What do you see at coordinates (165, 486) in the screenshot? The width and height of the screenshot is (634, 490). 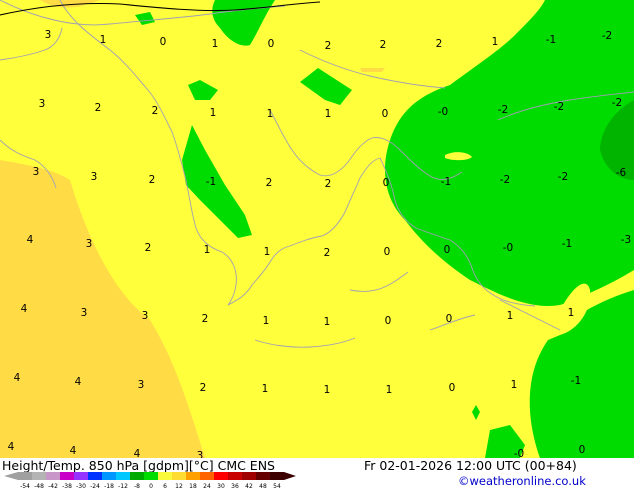 I see `colorbar-tick-label: 6` at bounding box center [165, 486].